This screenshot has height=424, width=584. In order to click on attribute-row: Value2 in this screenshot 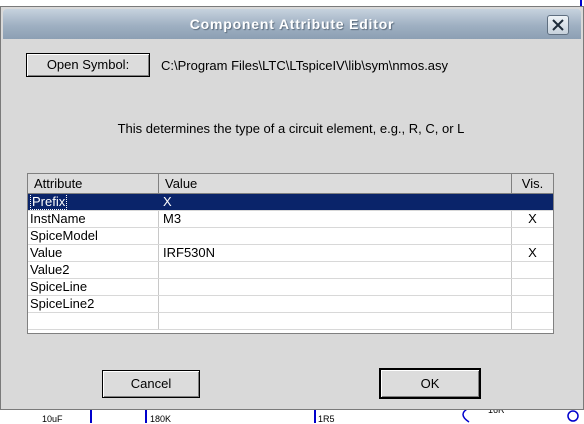, I will do `click(290, 270)`.